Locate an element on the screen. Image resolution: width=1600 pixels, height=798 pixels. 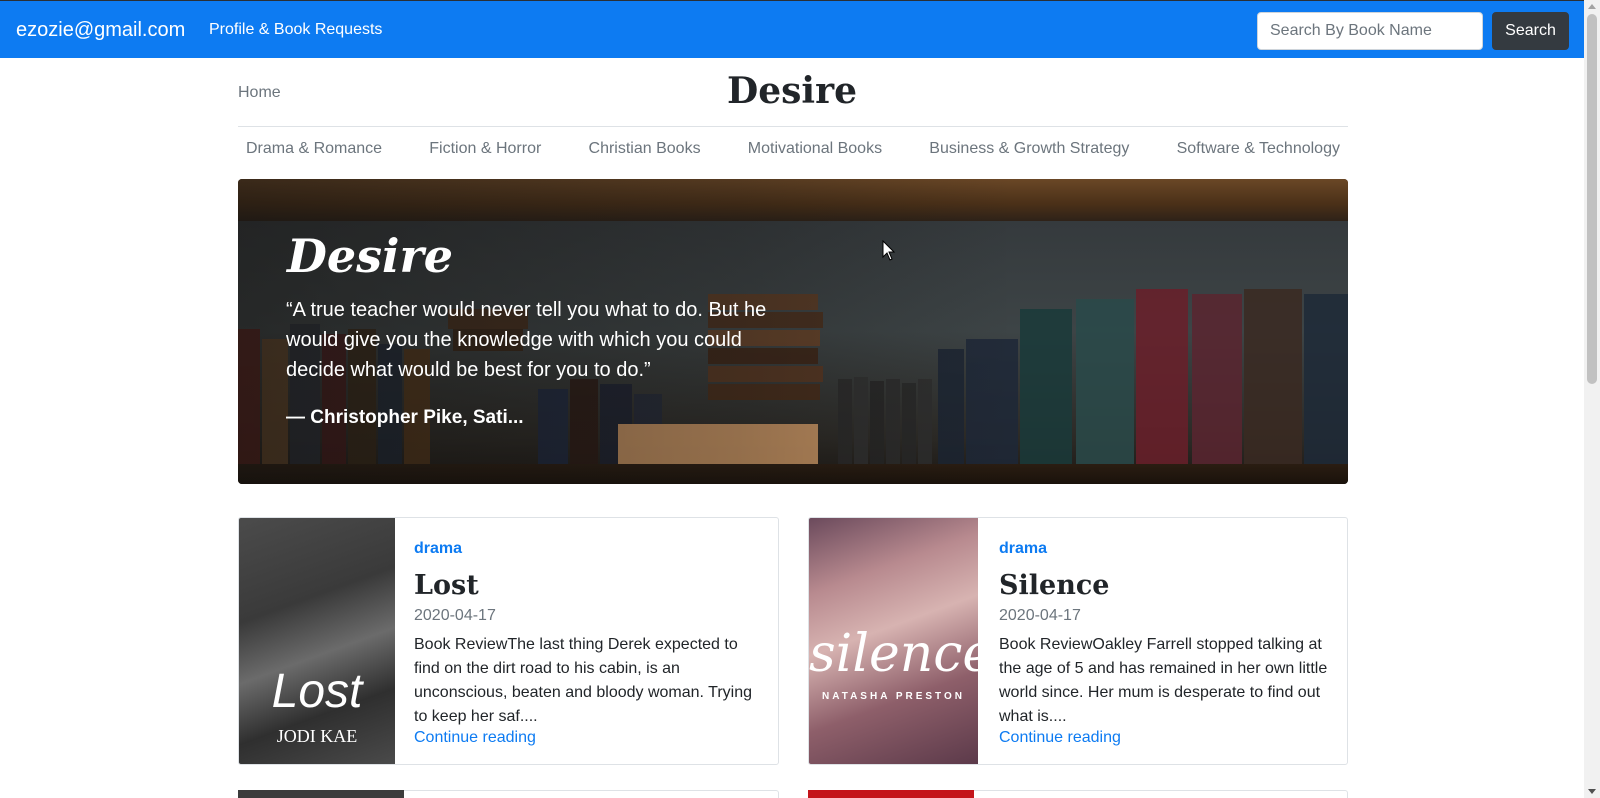
category-motivational-books: Motivational Books is located at coordinates (815, 149).